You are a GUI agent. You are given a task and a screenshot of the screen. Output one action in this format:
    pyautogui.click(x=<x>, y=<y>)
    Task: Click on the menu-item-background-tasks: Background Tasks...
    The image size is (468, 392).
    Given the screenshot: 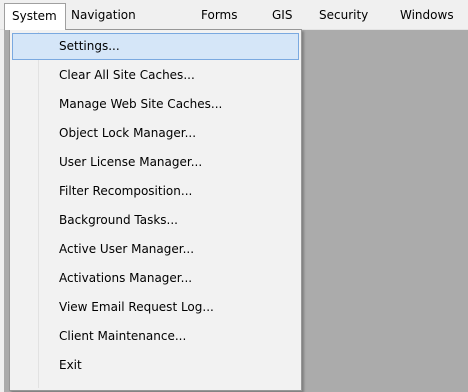 What is the action you would take?
    pyautogui.click(x=155, y=220)
    